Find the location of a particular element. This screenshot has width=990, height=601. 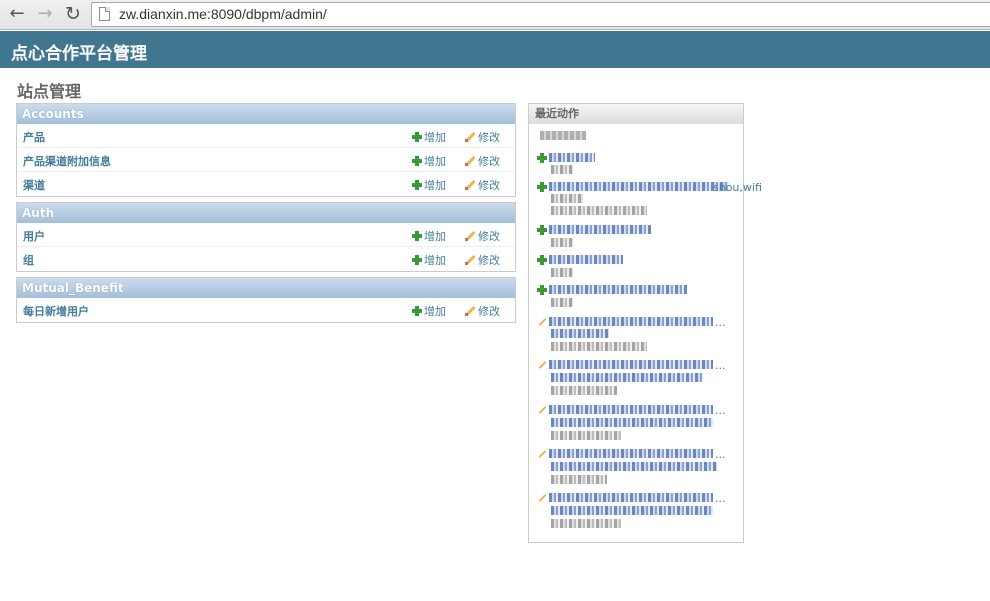

address-bar: zw.dianxin.me:8090/dbpm/admin/ is located at coordinates (540, 14).